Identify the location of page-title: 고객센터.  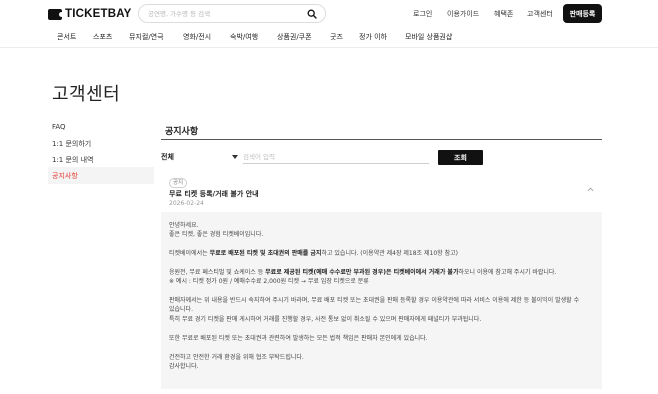
(86, 94).